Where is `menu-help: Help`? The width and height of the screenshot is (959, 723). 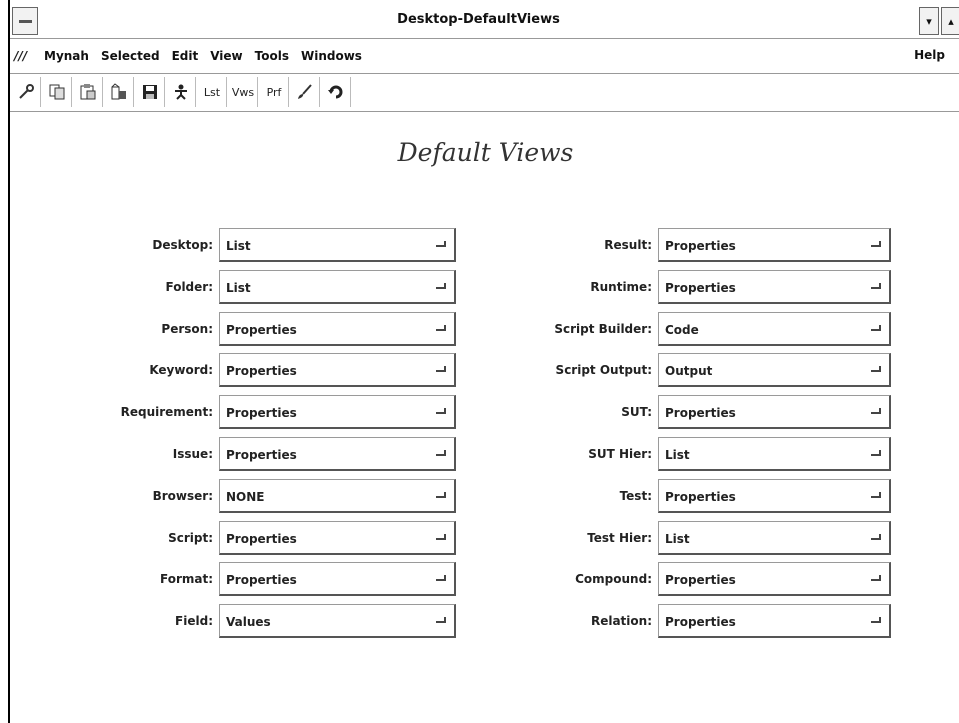 menu-help: Help is located at coordinates (929, 55).